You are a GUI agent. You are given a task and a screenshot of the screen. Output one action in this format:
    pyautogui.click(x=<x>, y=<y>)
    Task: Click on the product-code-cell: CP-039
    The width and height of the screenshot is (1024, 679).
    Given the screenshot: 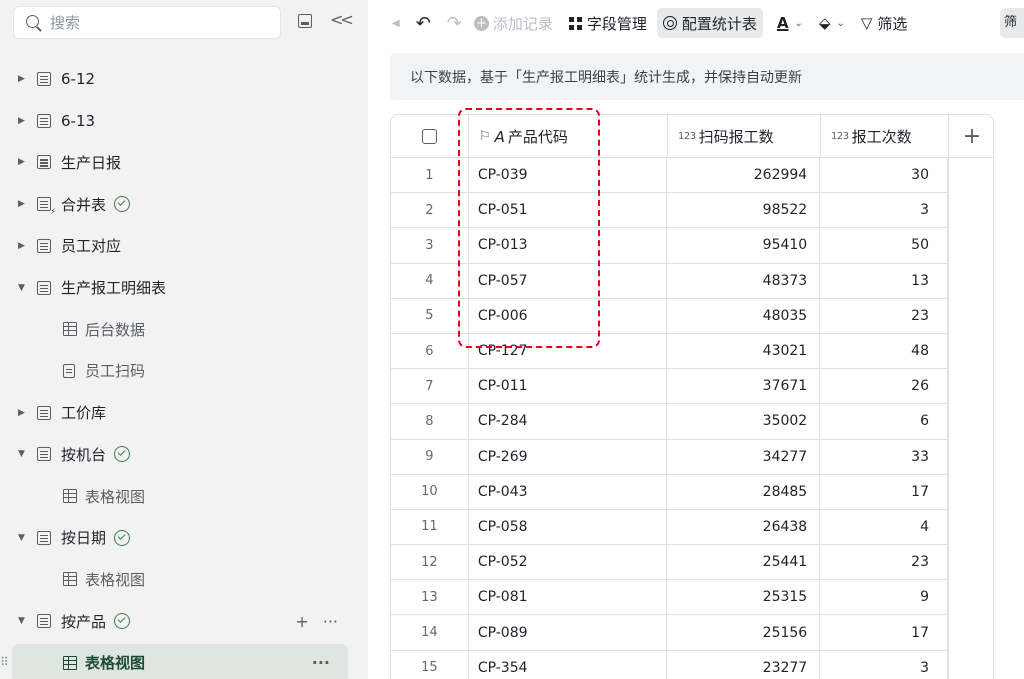 What is the action you would take?
    pyautogui.click(x=568, y=175)
    